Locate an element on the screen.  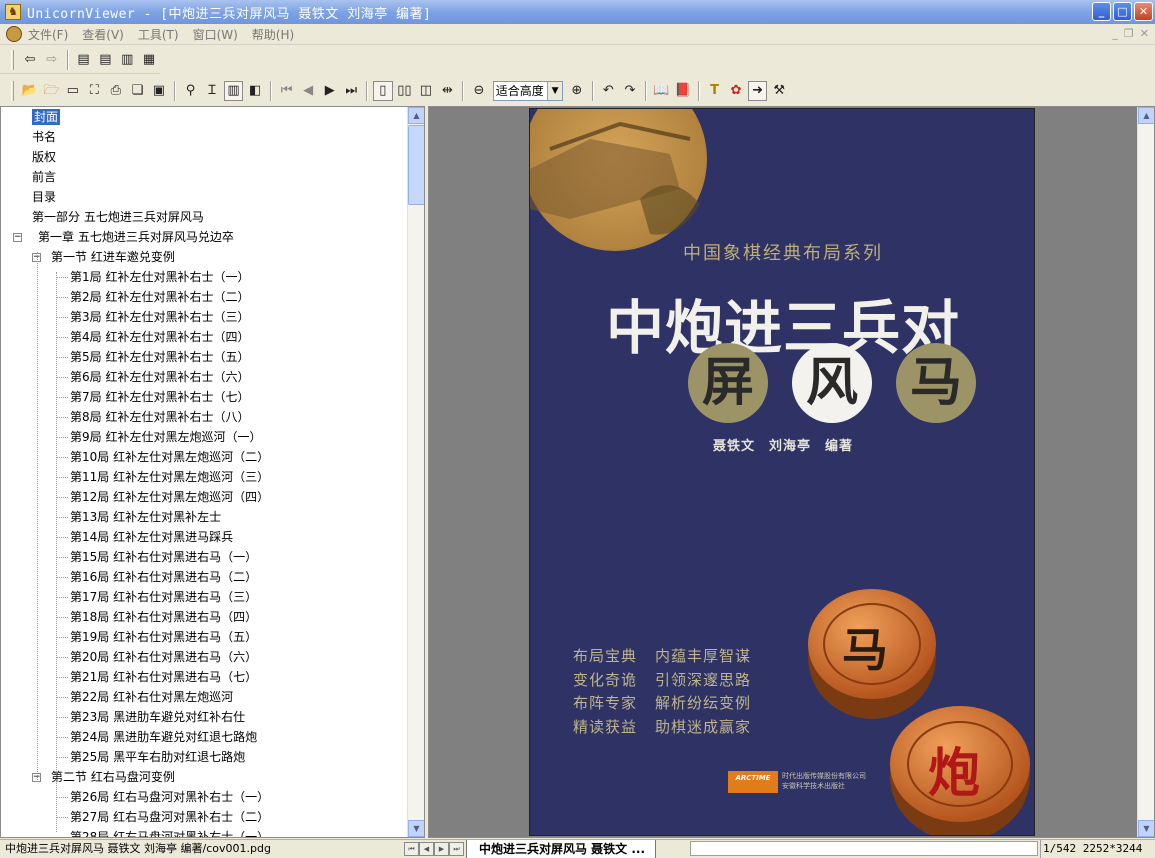
tree-node: 版权 is located at coordinates (44, 157).